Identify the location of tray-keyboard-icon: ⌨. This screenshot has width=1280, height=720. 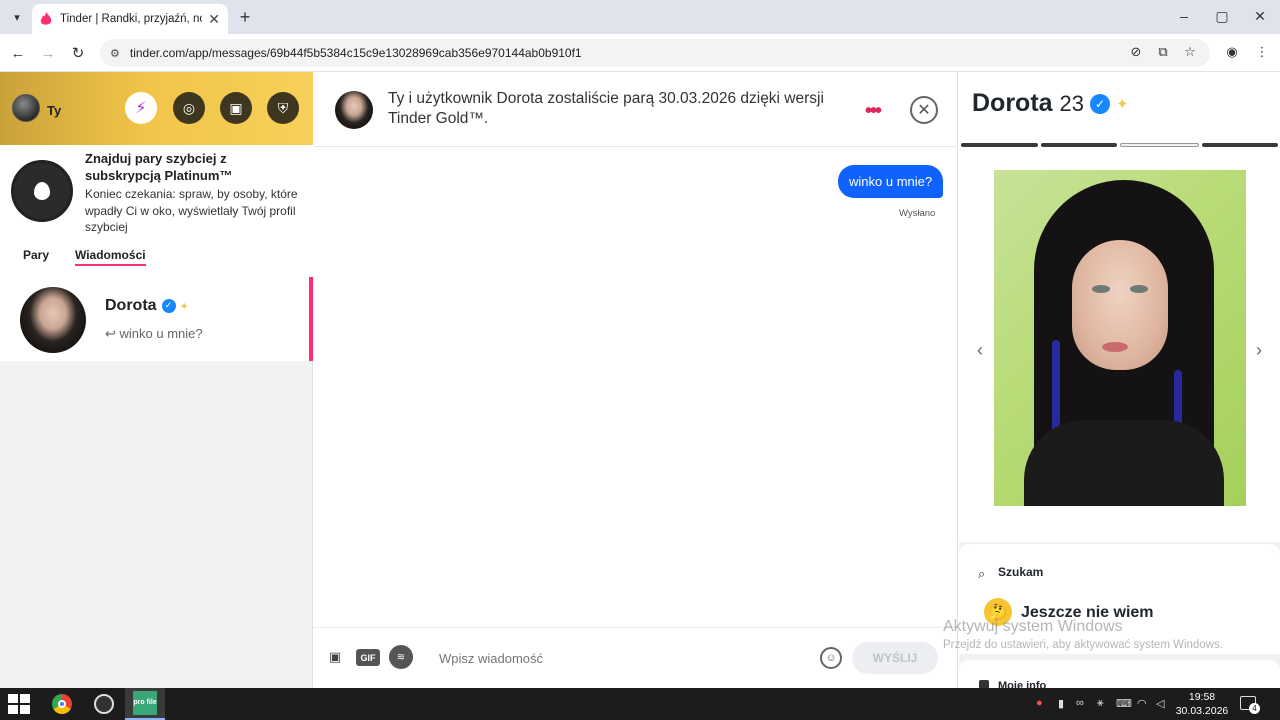
(1124, 703).